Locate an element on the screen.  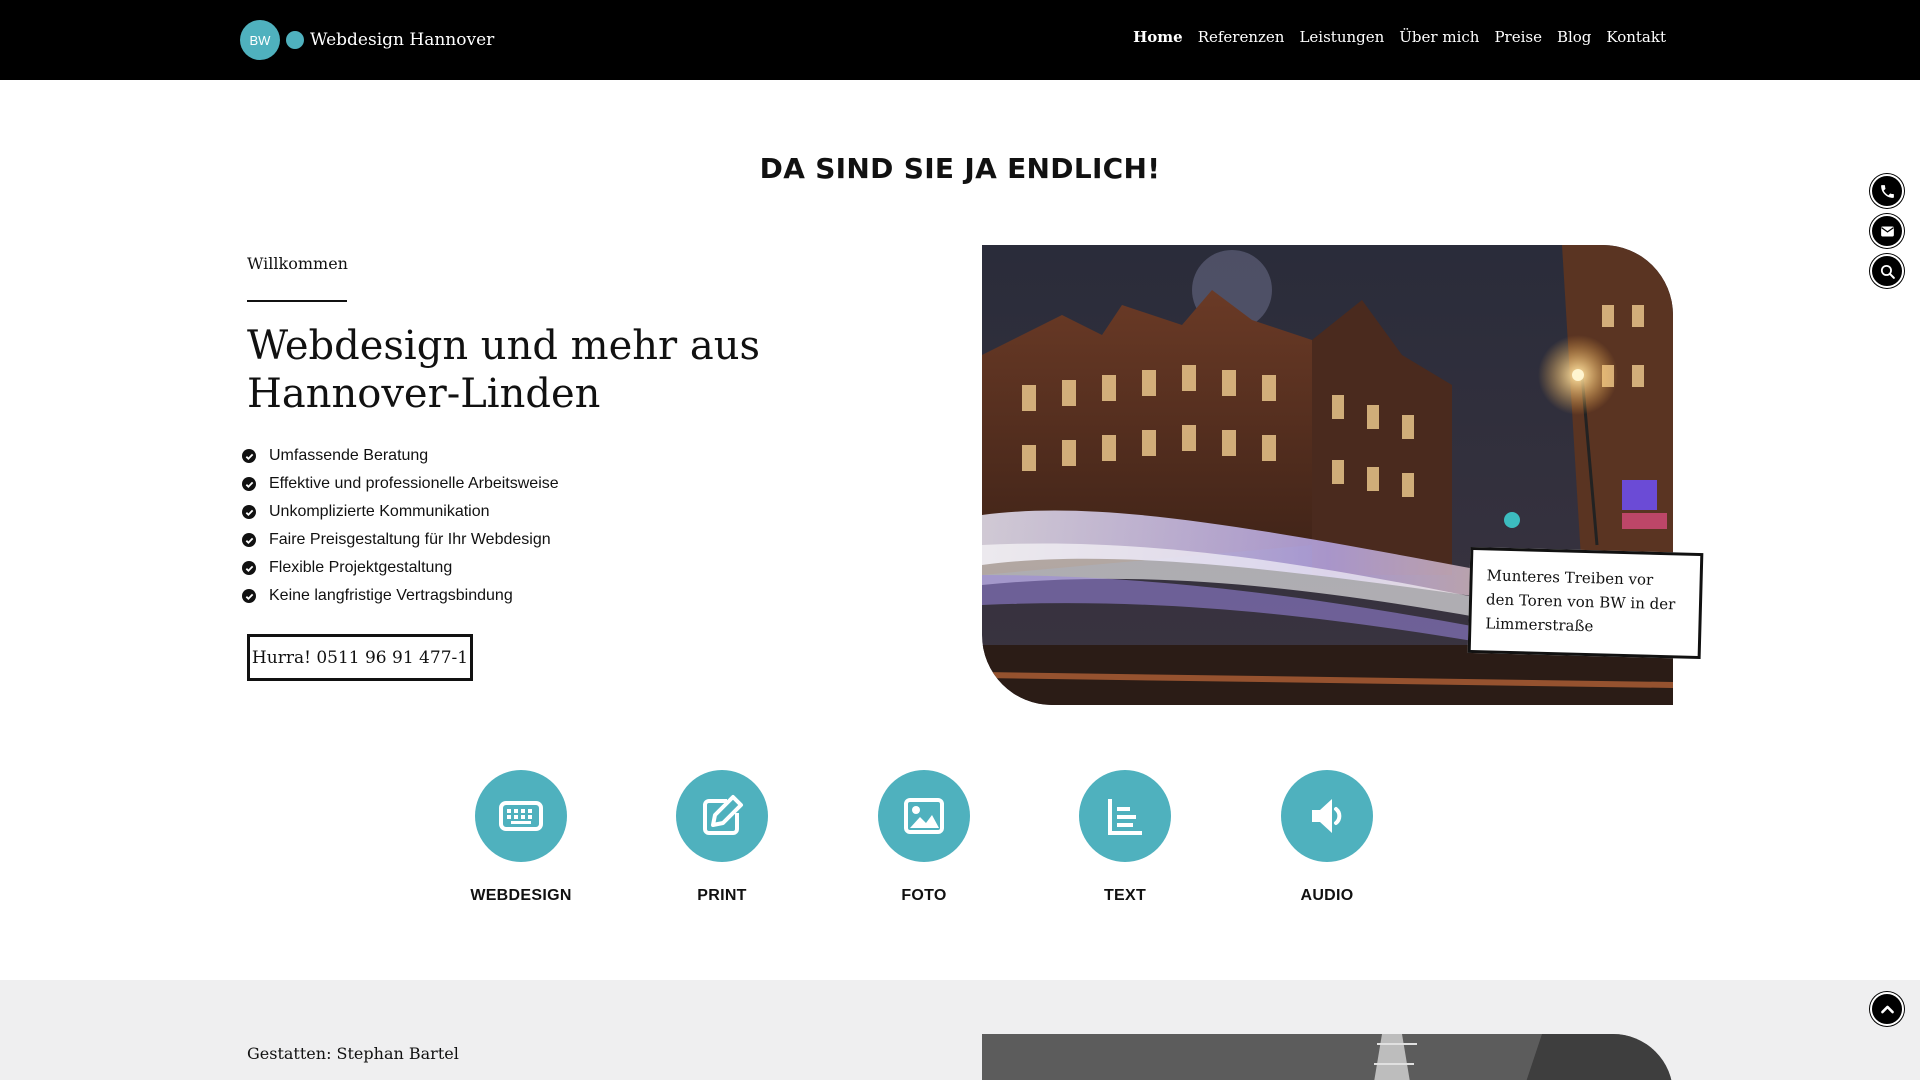
page-heading: DA SIND SIE JA ENDLICH! is located at coordinates (960, 168).